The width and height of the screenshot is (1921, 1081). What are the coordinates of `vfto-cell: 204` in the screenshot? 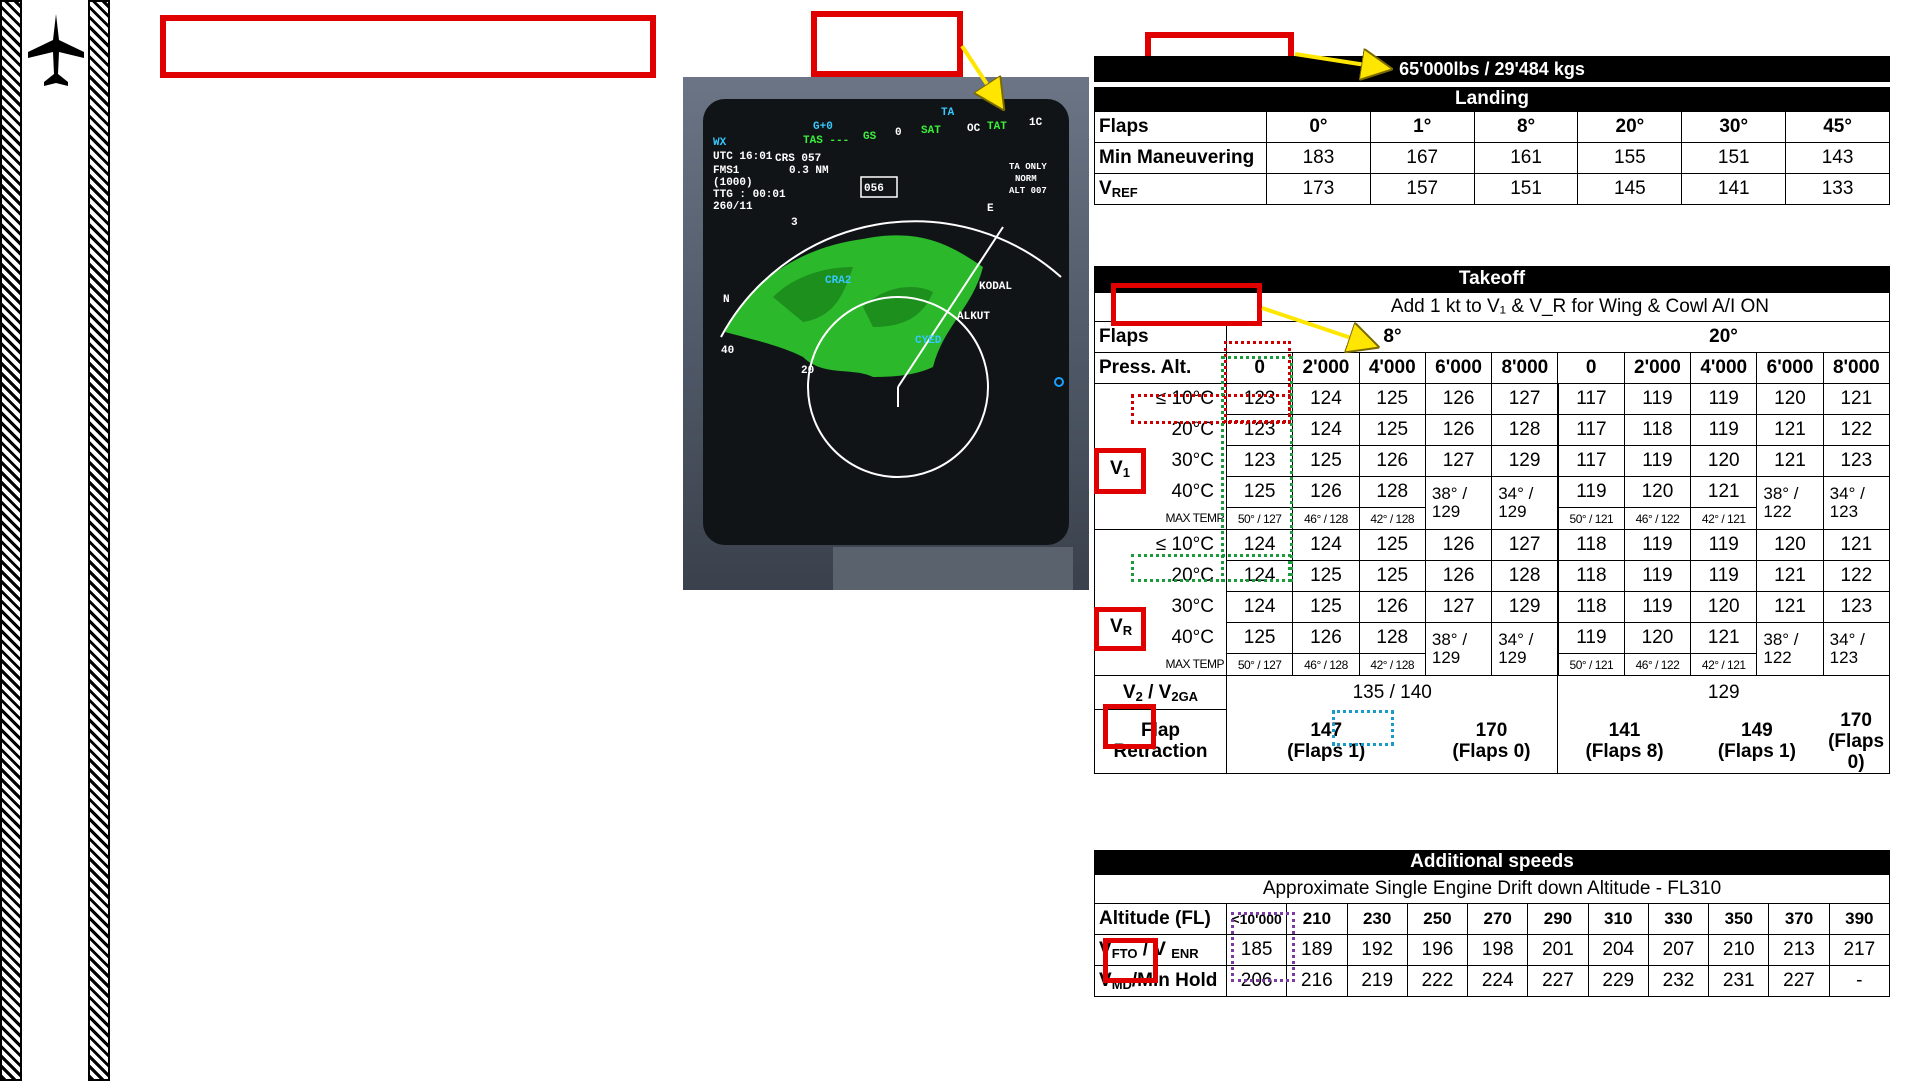 It's located at (1618, 950).